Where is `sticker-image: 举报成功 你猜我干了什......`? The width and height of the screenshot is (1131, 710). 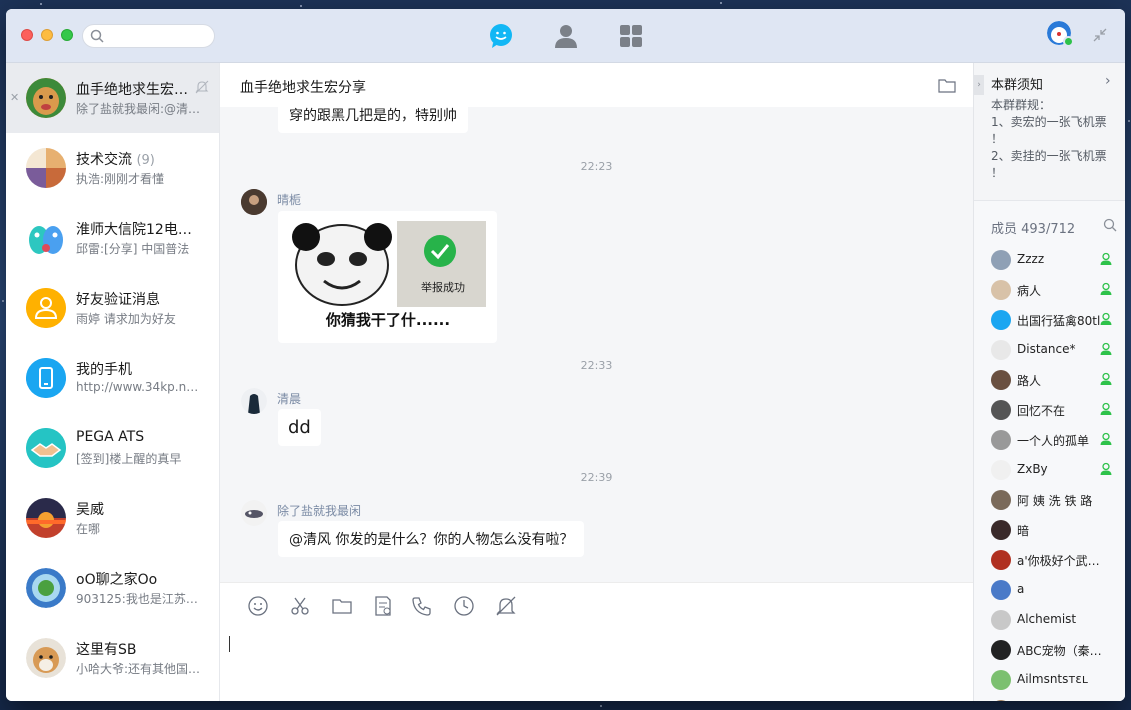 sticker-image: 举报成功 你猜我干了什...... is located at coordinates (388, 276).